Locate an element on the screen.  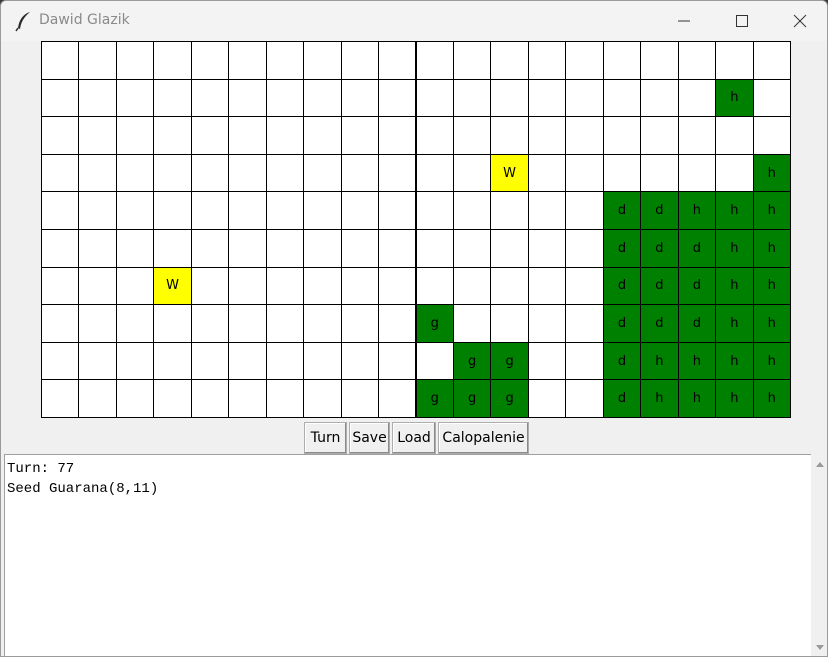
board-cell: W is located at coordinates (172, 286).